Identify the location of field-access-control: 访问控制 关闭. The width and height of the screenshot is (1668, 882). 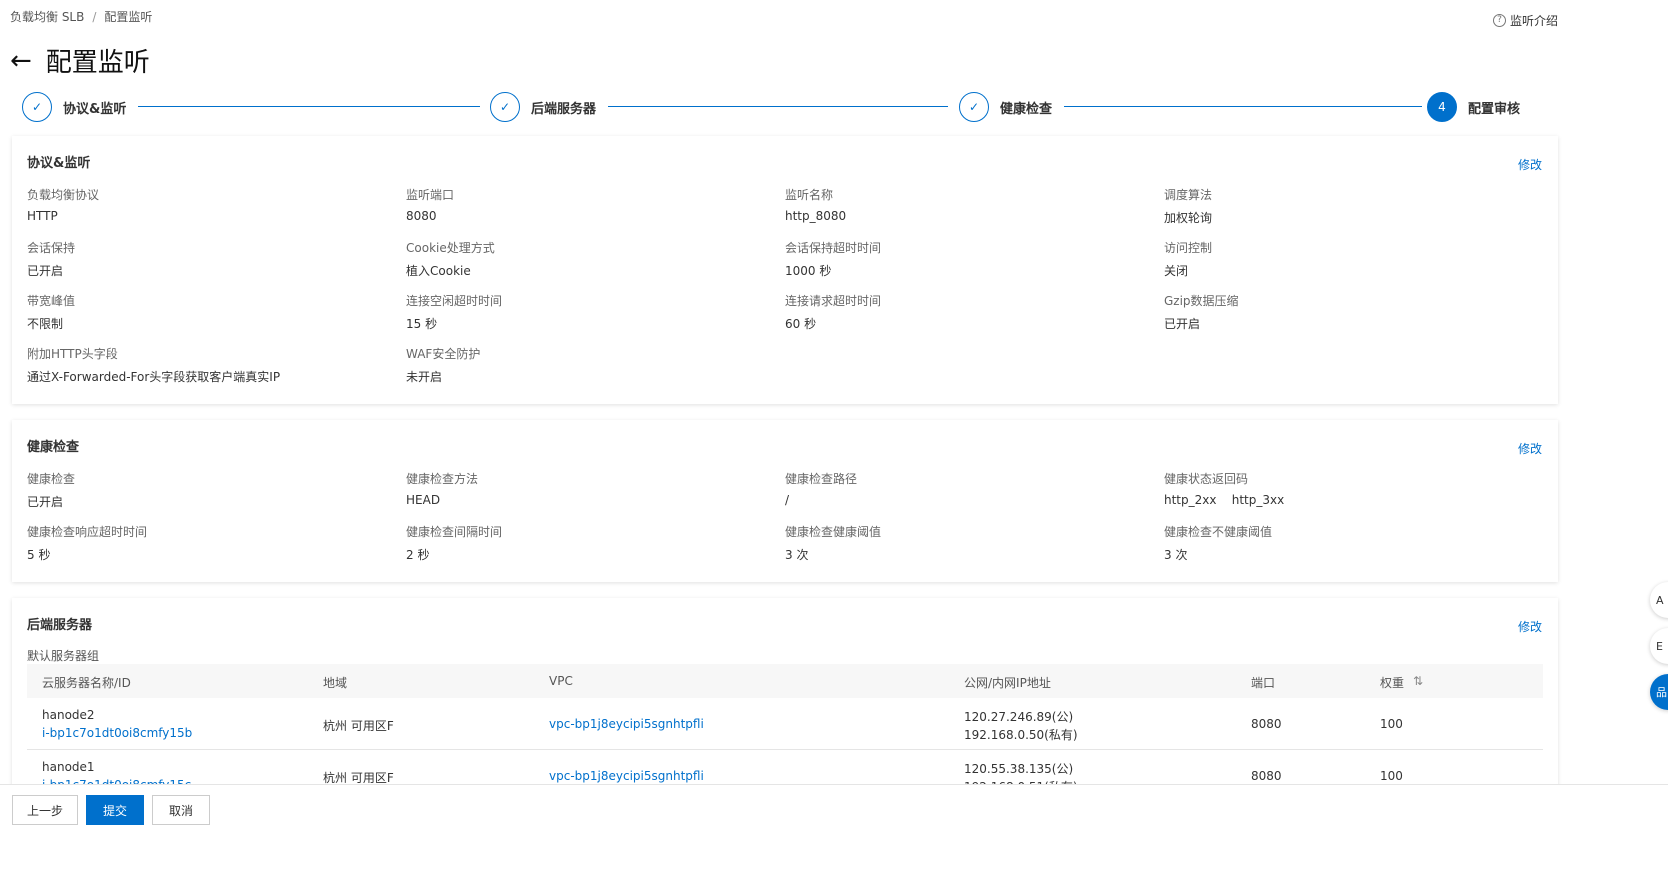
(1188, 259).